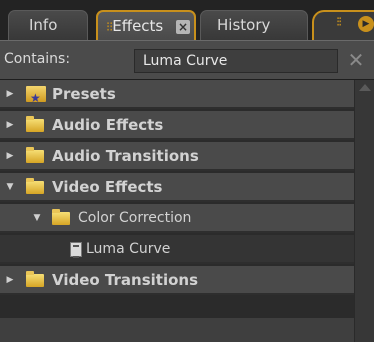 This screenshot has height=342, width=374. Describe the element at coordinates (177, 330) in the screenshot. I see `tree-empty-area` at that location.